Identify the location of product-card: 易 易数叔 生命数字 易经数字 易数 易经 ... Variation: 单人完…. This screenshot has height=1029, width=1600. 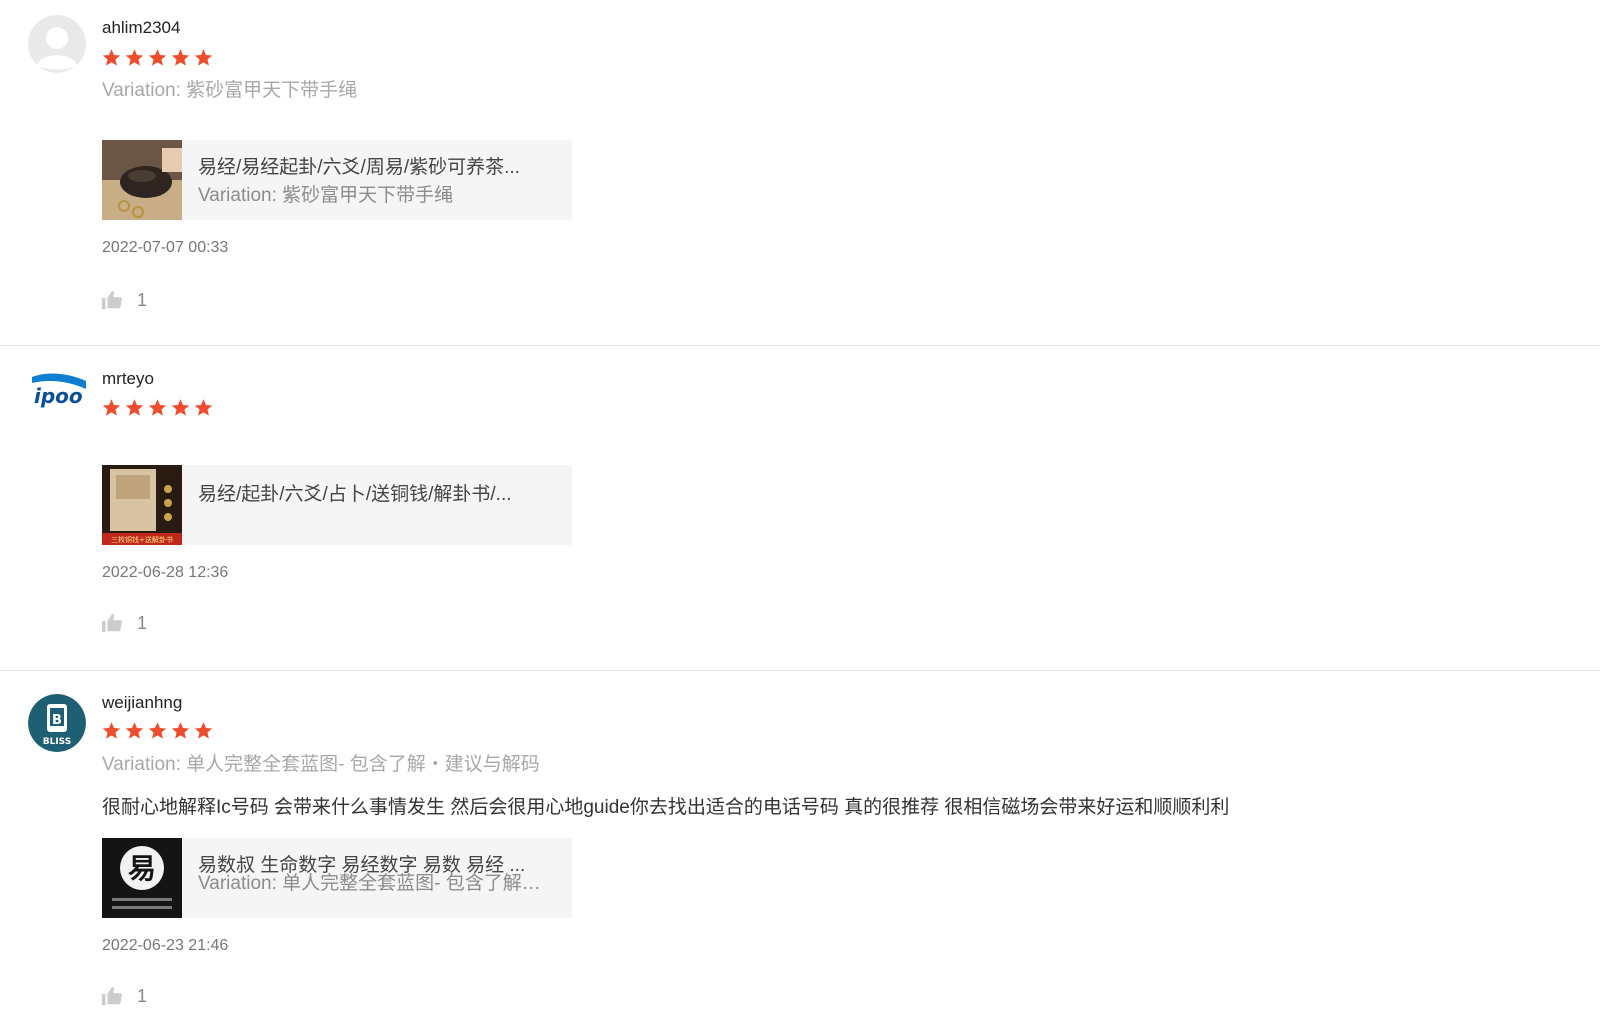
(337, 878).